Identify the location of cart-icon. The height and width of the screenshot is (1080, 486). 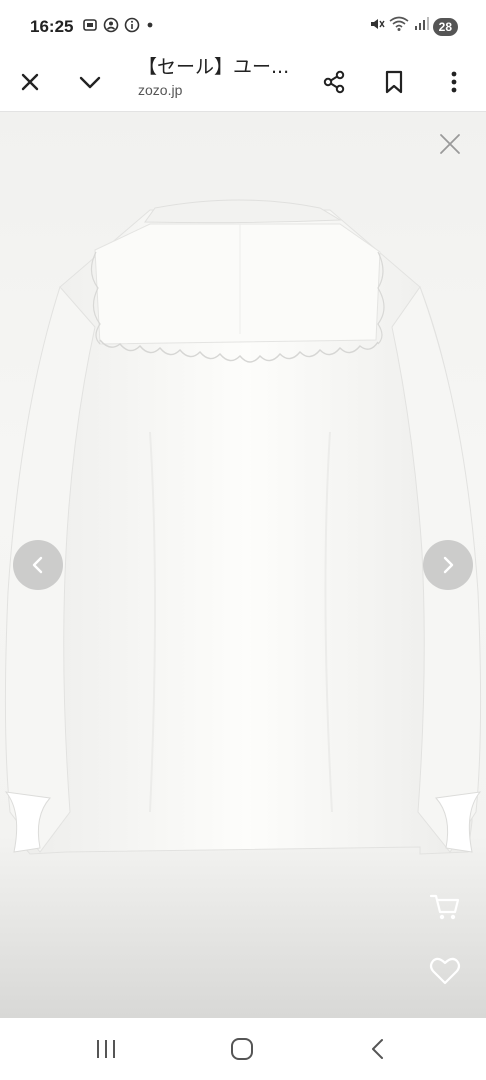
(444, 907).